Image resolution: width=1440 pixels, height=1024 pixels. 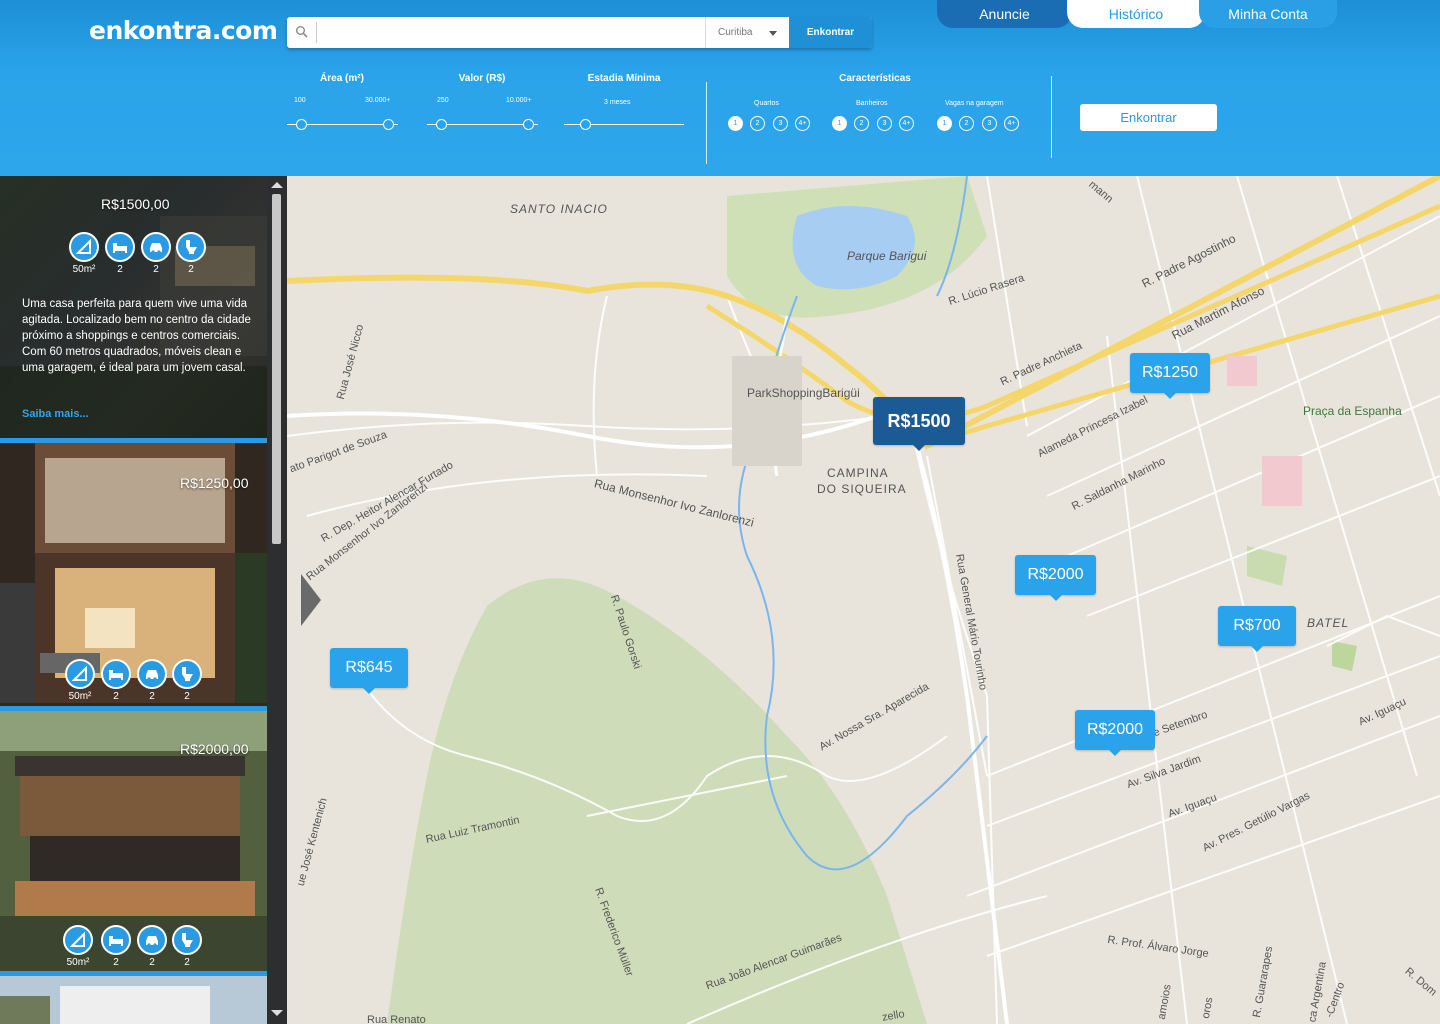 What do you see at coordinates (872, 103) in the screenshot?
I see `banheiros-label: Banheiros` at bounding box center [872, 103].